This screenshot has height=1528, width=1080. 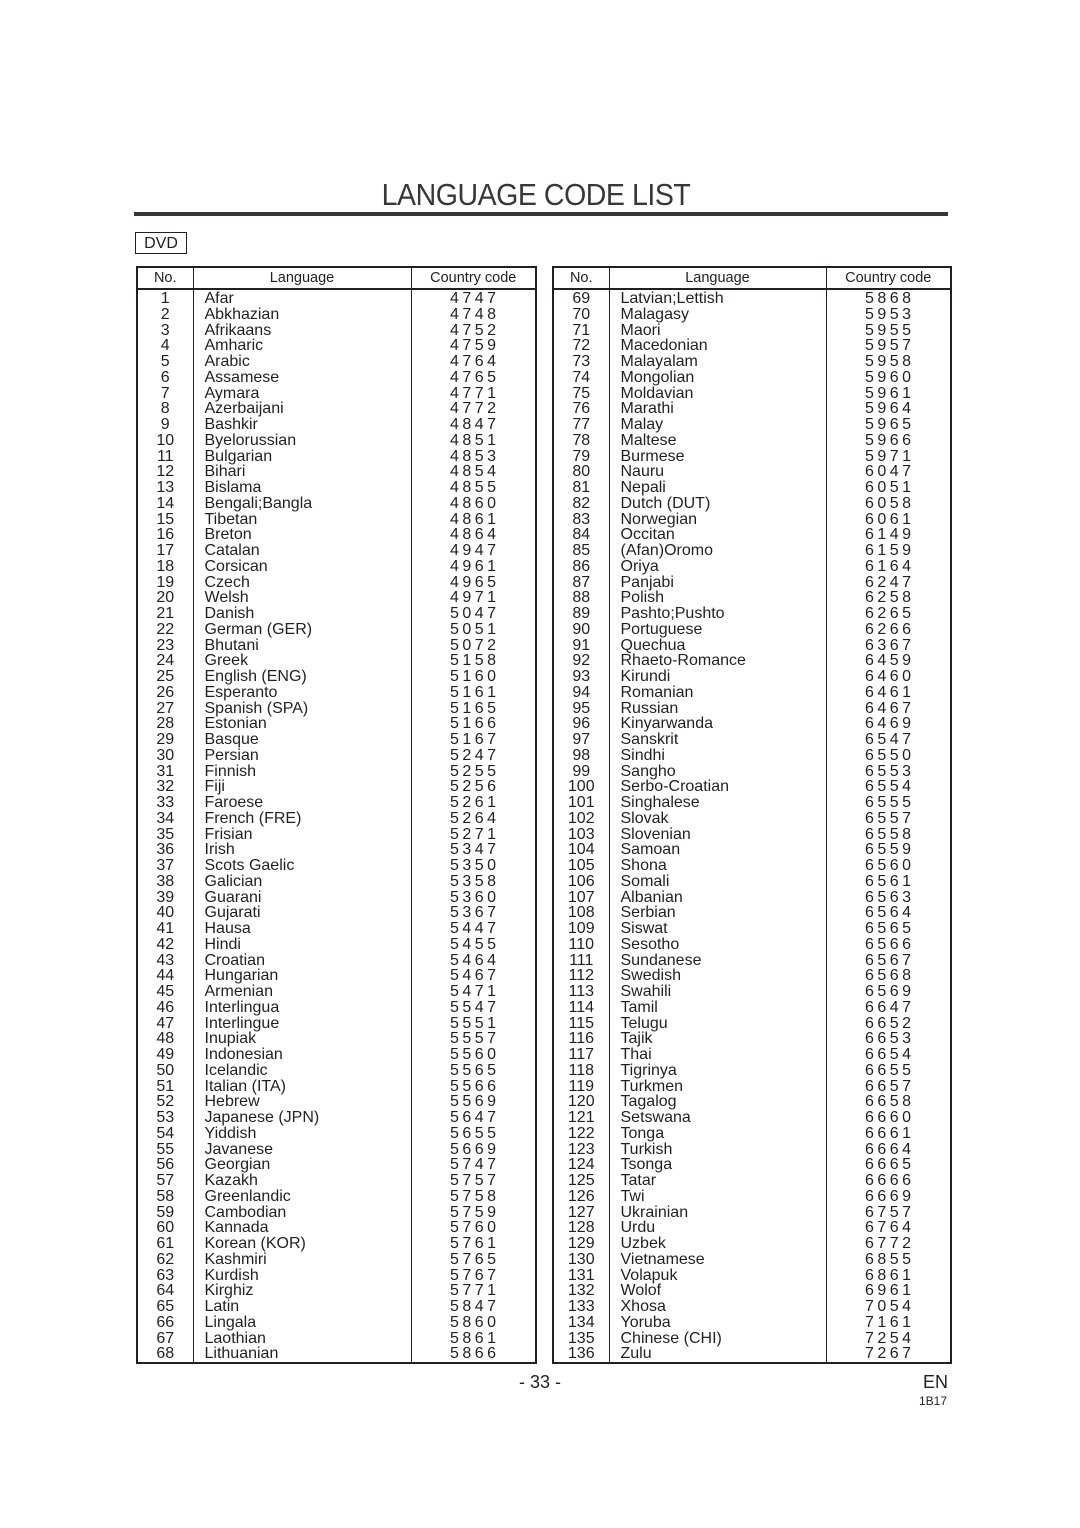 I want to click on table-row: 25 English (ENG) 5160, so click(x=336, y=677).